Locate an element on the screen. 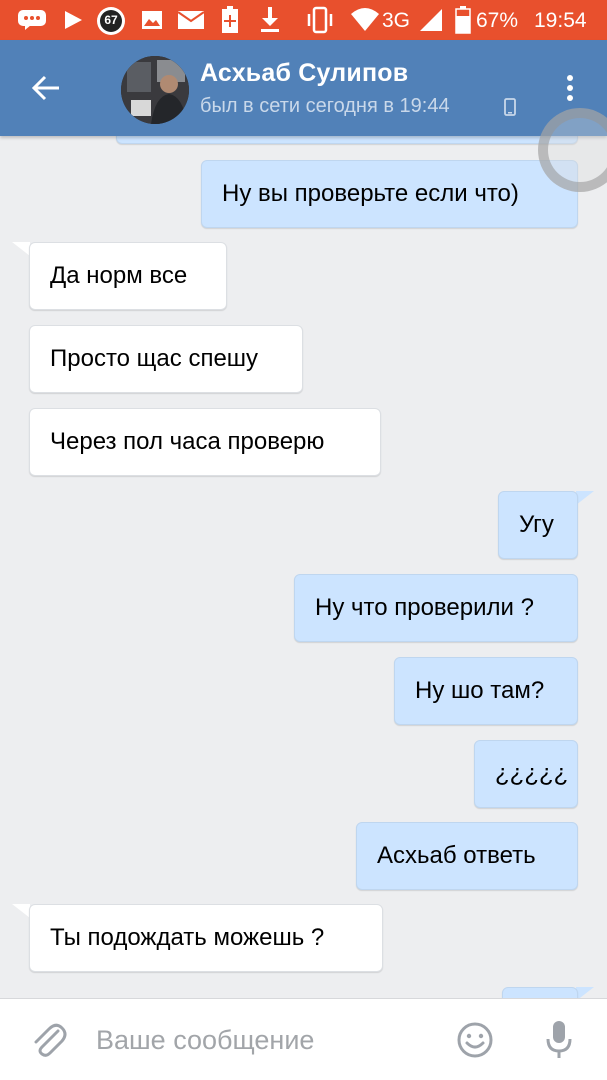 Image resolution: width=607 pixels, height=1080 pixels. attach-button is located at coordinates (48, 1040).